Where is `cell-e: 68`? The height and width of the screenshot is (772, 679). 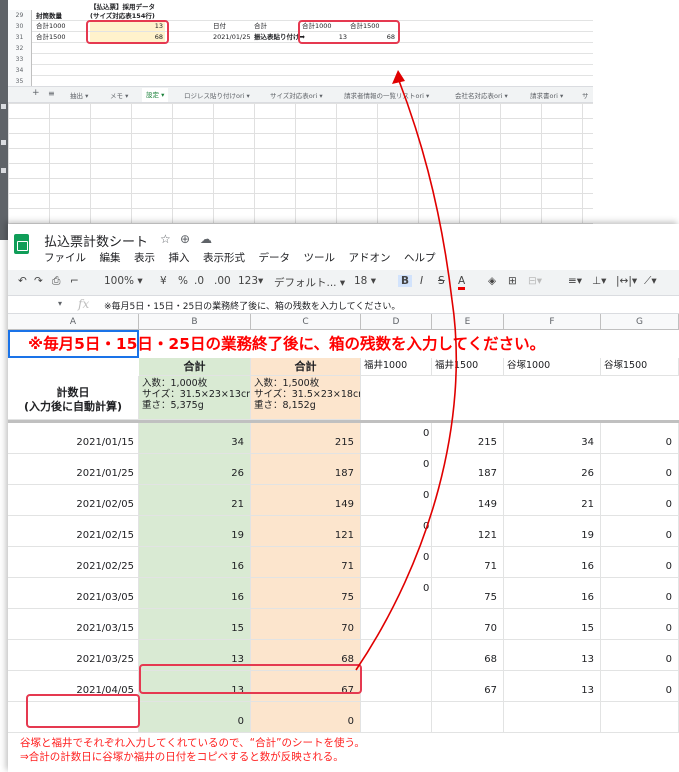 cell-e: 68 is located at coordinates (468, 655).